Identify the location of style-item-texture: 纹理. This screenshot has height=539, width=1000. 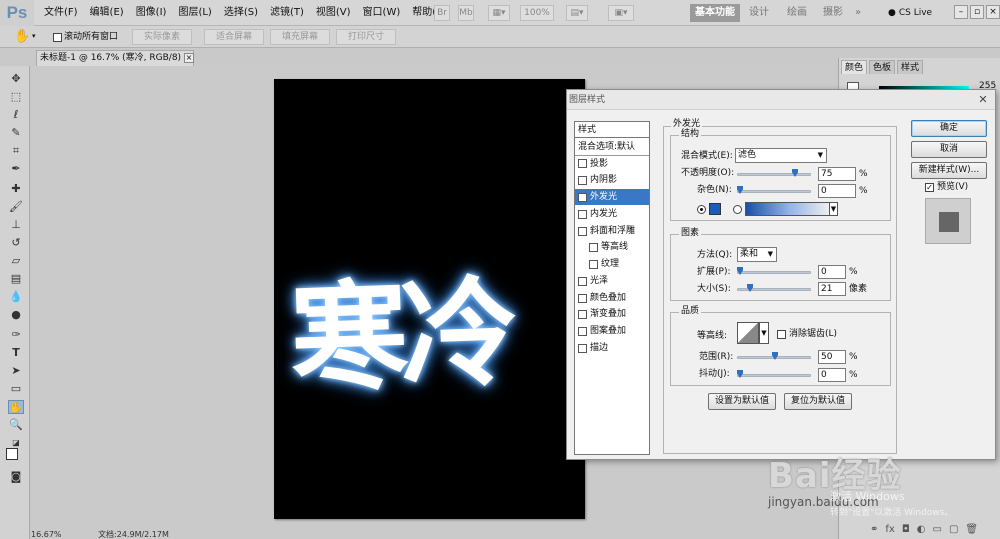
(612, 264).